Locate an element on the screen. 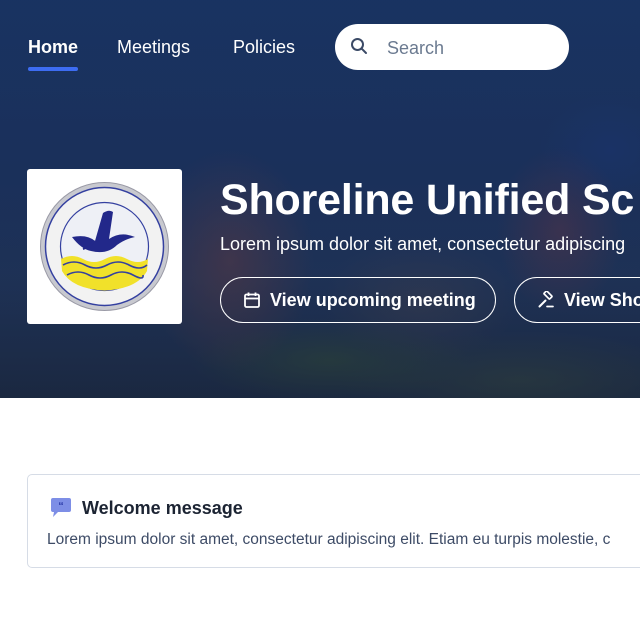  view-upcoming-meeting-button: View upcoming meeting is located at coordinates (358, 300).